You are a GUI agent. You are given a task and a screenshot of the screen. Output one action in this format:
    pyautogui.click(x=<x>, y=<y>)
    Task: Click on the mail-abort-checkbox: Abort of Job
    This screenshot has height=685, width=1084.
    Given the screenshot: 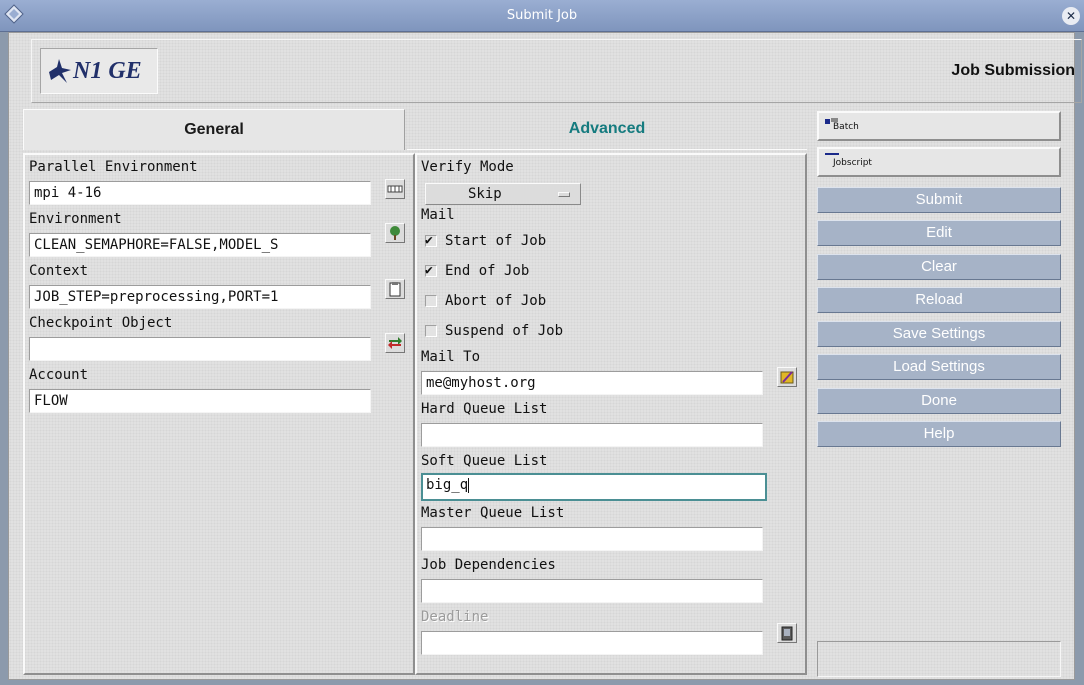 What is the action you would take?
    pyautogui.click(x=485, y=301)
    